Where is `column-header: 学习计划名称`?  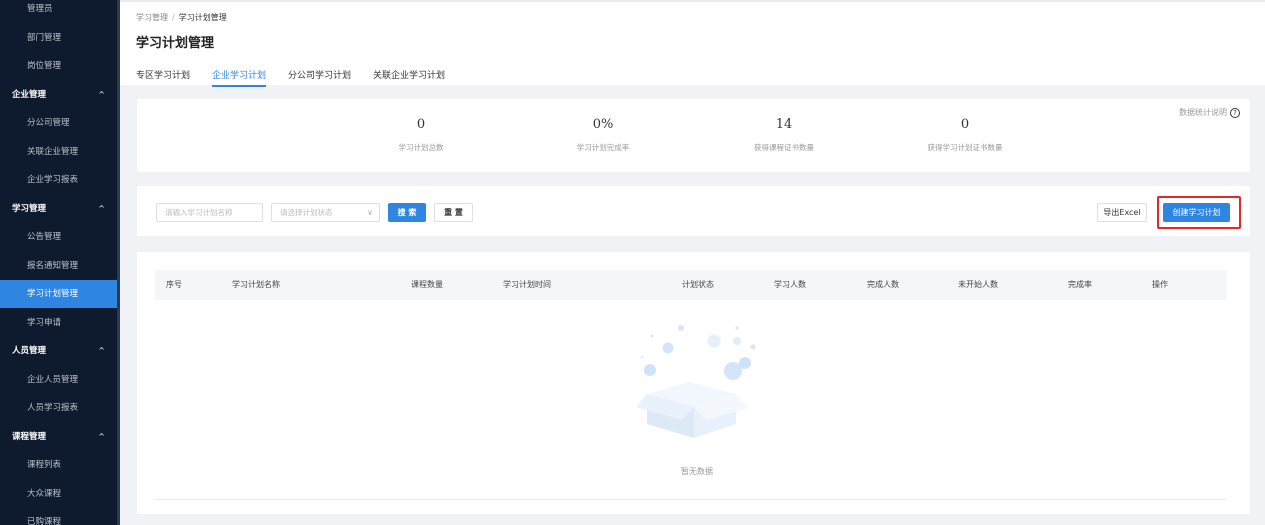 column-header: 学习计划名称 is located at coordinates (256, 284).